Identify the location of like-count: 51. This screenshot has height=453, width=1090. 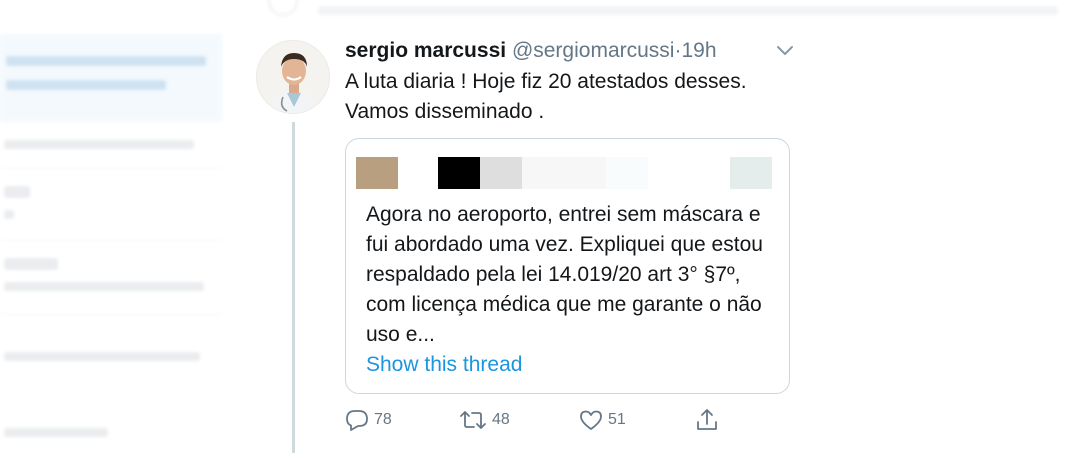
(617, 419).